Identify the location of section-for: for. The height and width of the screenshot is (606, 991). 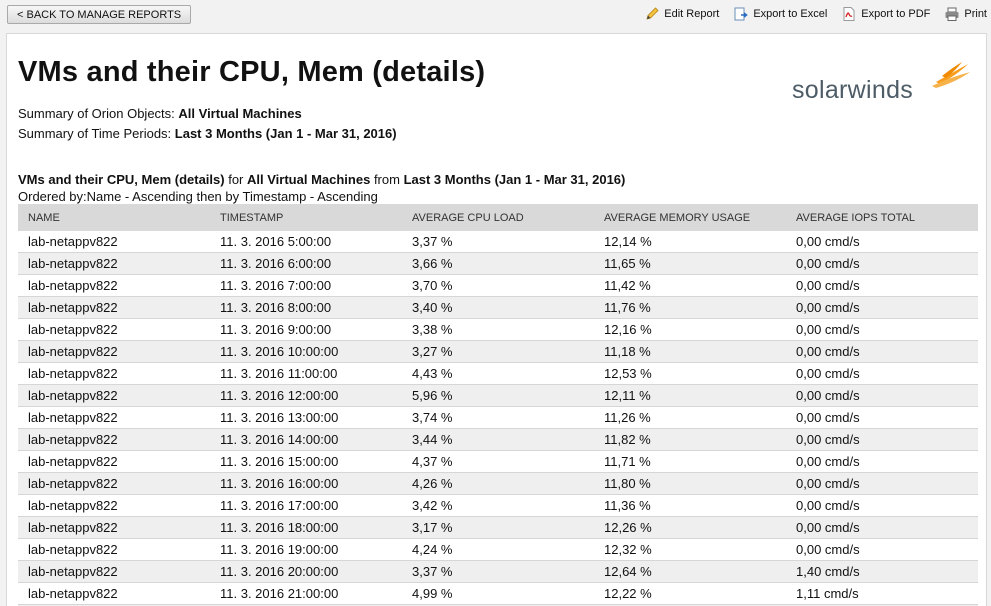
(236, 179).